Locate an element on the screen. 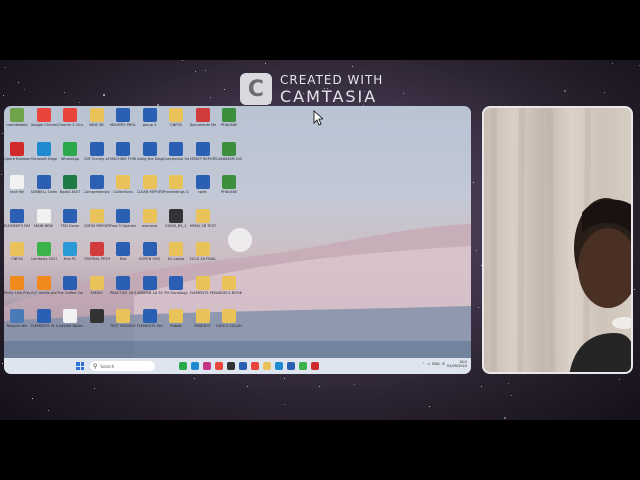 The width and height of the screenshot is (640, 480). desktop-icon: Book1.EDIT is located at coordinates (70, 190).